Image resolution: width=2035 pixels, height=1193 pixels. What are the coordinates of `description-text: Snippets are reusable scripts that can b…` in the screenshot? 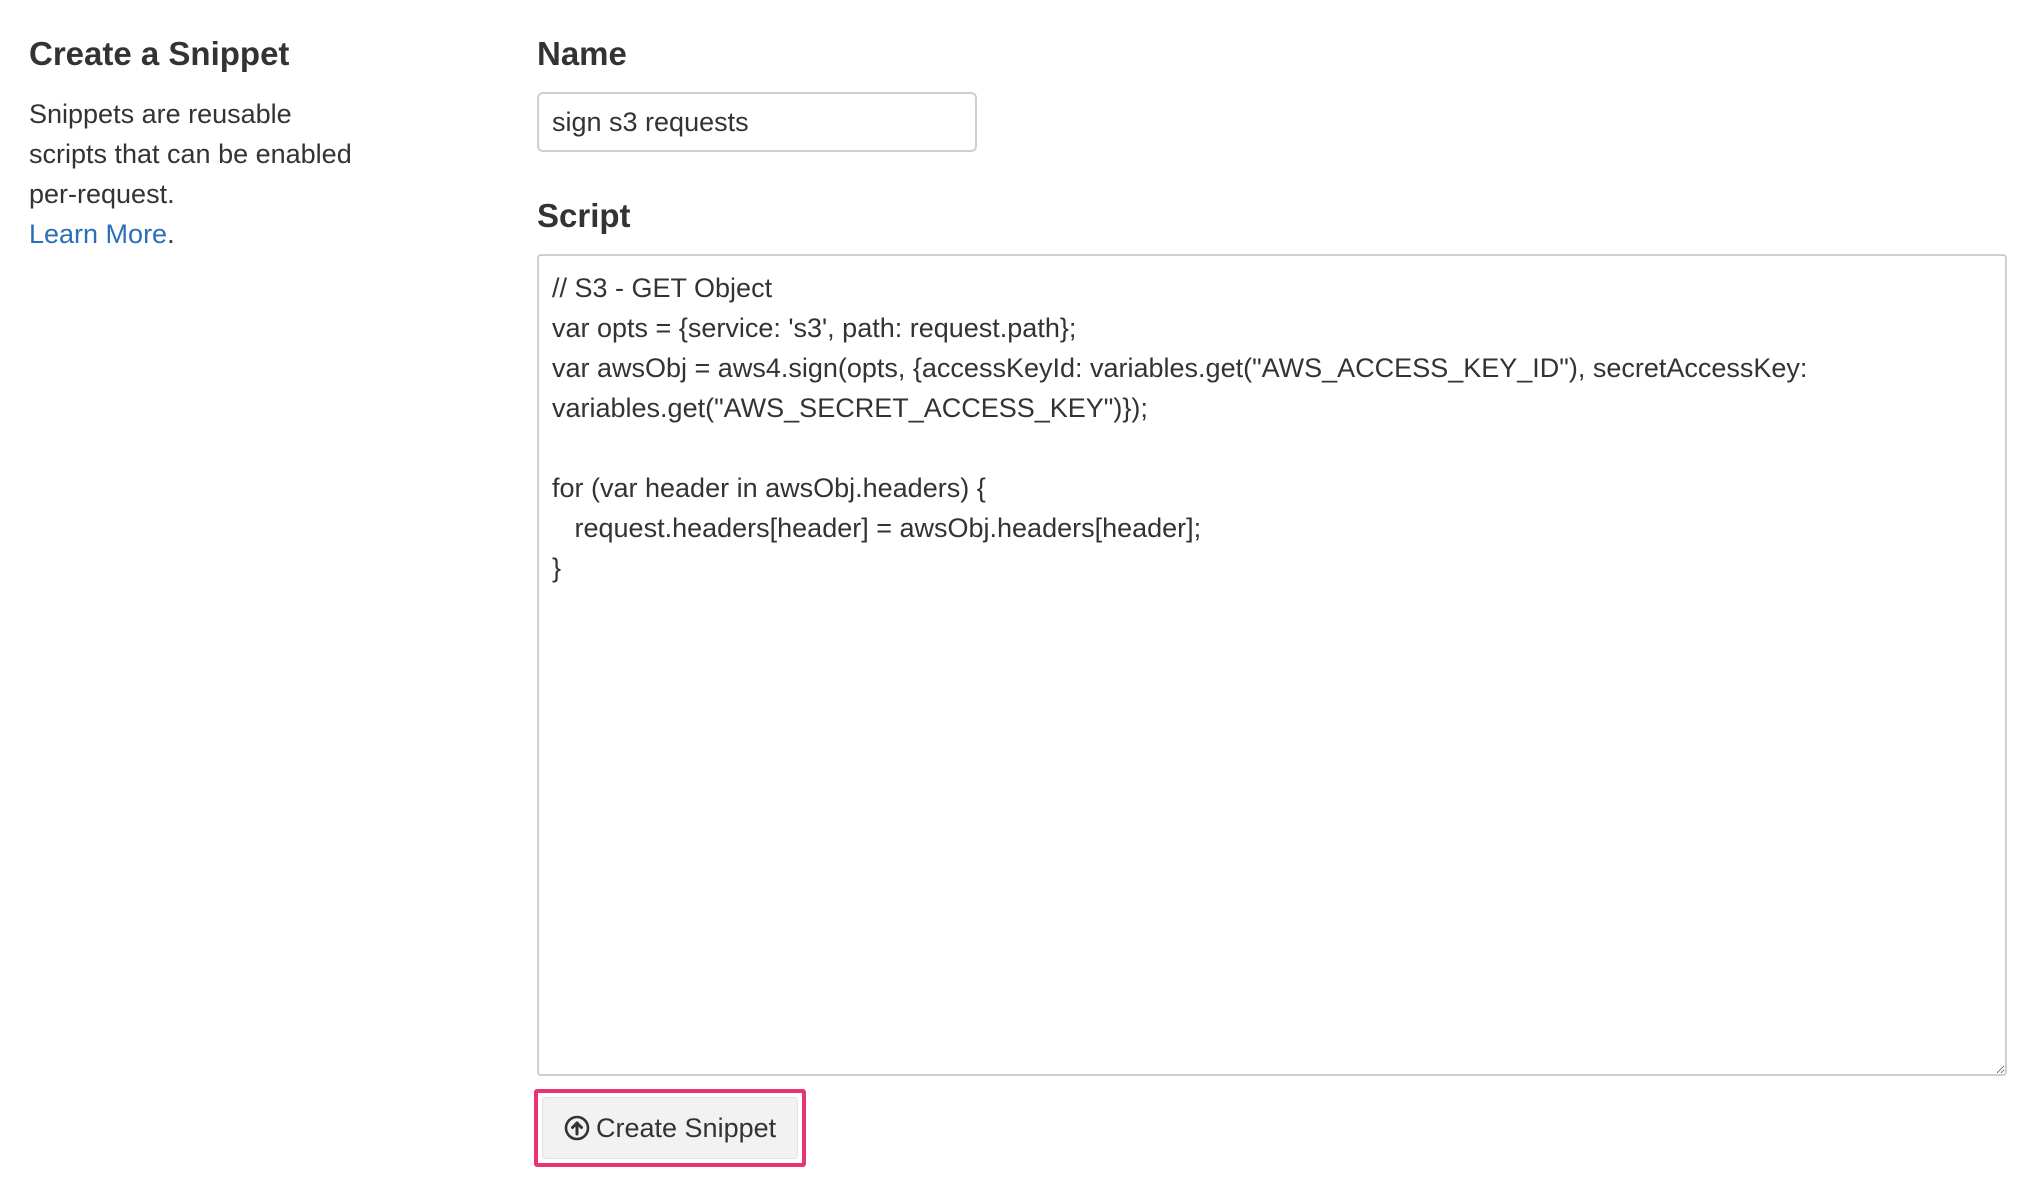 It's located at (190, 154).